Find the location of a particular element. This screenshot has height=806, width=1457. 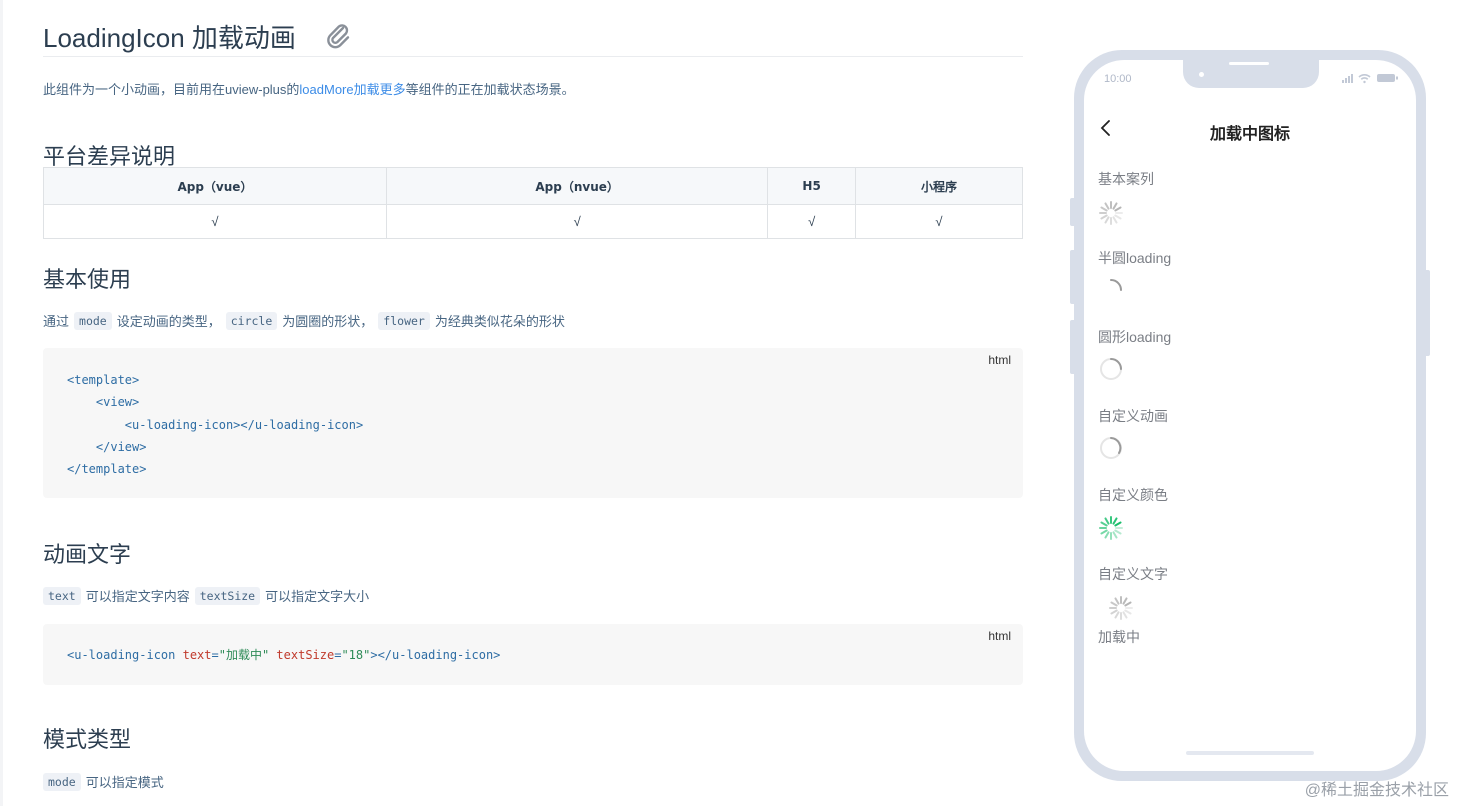

title-row: LoadingIcon 加载动画 is located at coordinates (533, 35).